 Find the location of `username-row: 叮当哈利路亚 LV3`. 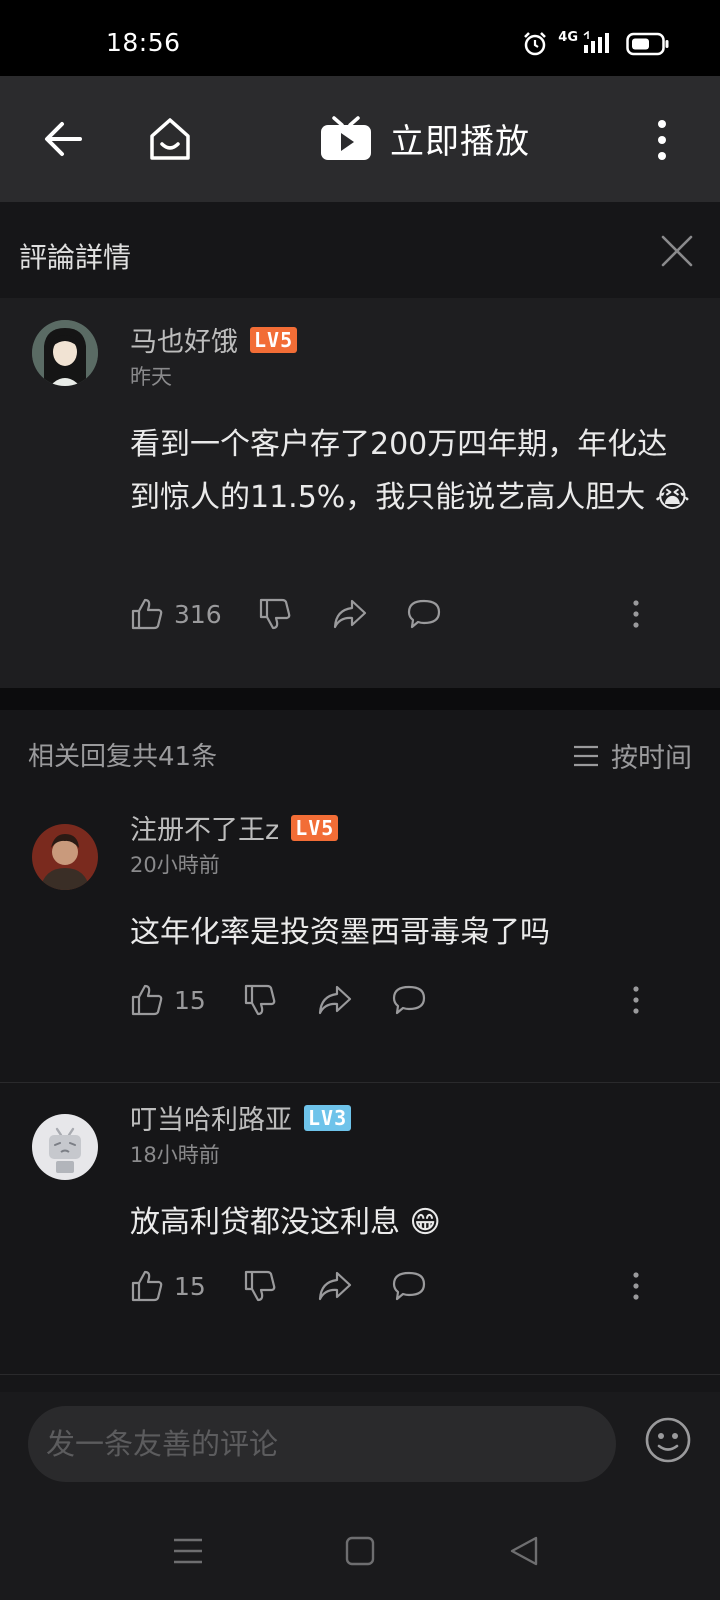

username-row: 叮当哈利路亚 LV3 is located at coordinates (241, 1117).